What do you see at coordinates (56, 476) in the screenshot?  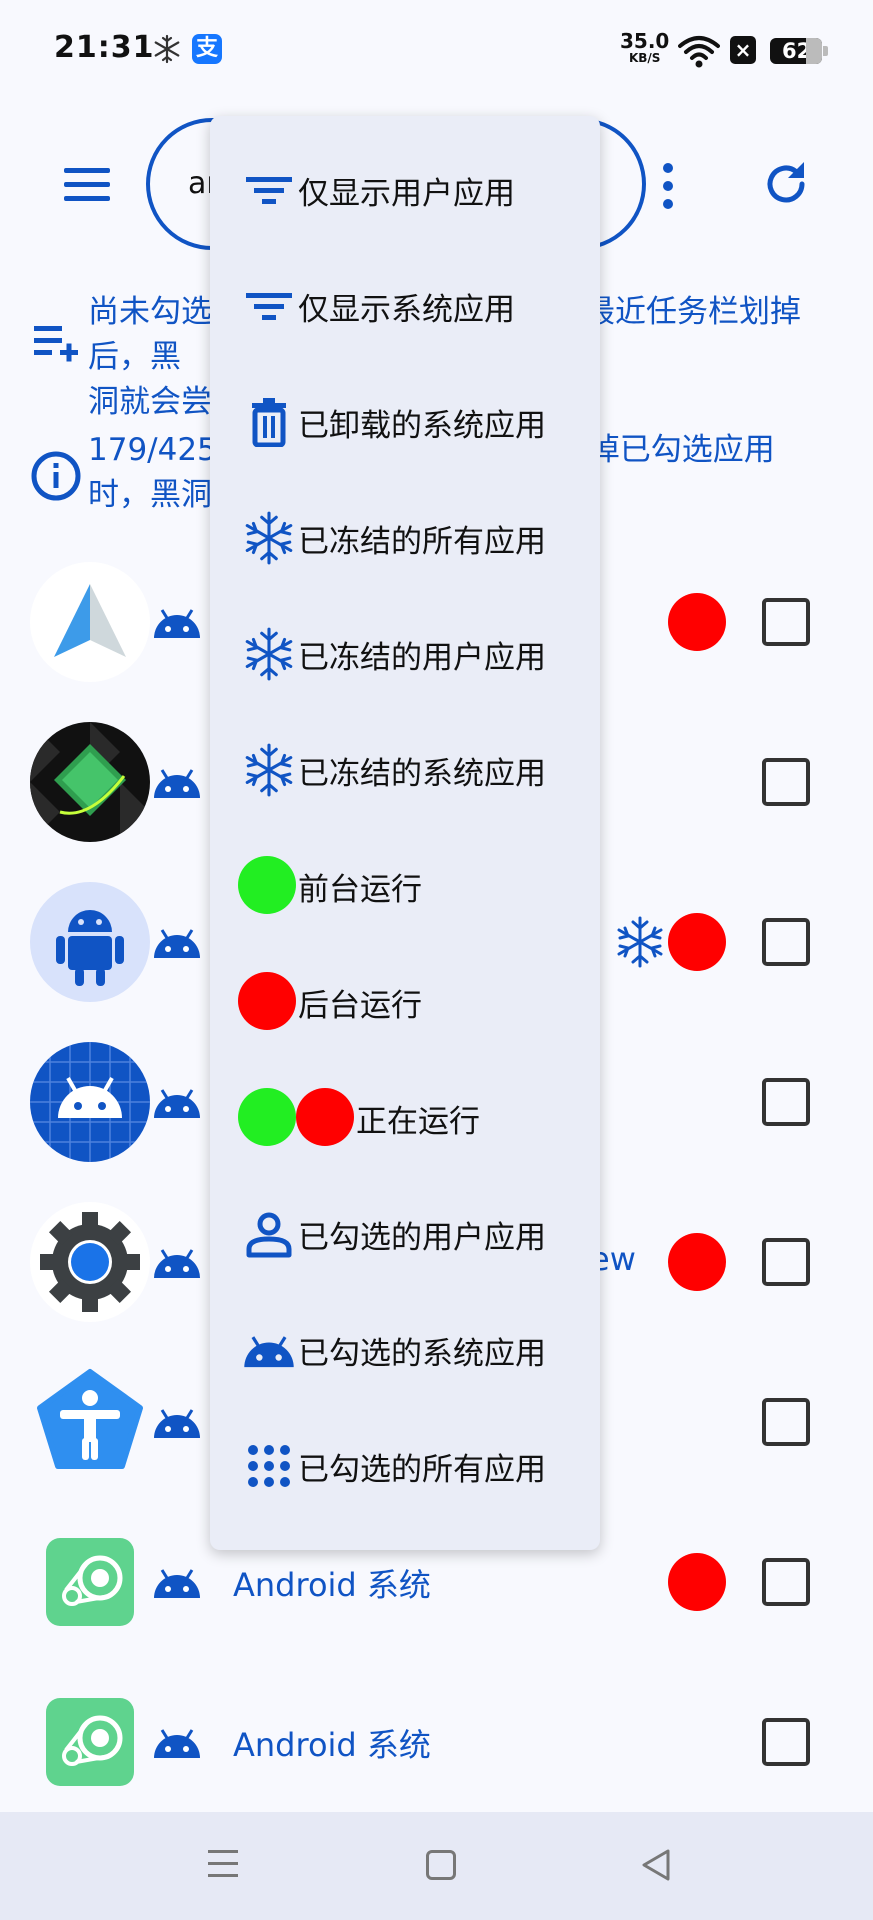 I see `info-icon` at bounding box center [56, 476].